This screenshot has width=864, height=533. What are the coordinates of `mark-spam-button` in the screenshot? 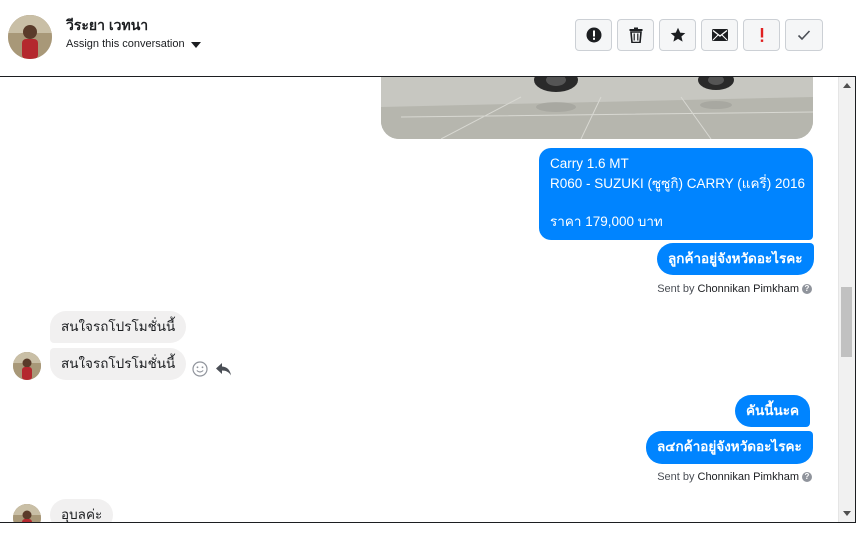 It's located at (593, 35).